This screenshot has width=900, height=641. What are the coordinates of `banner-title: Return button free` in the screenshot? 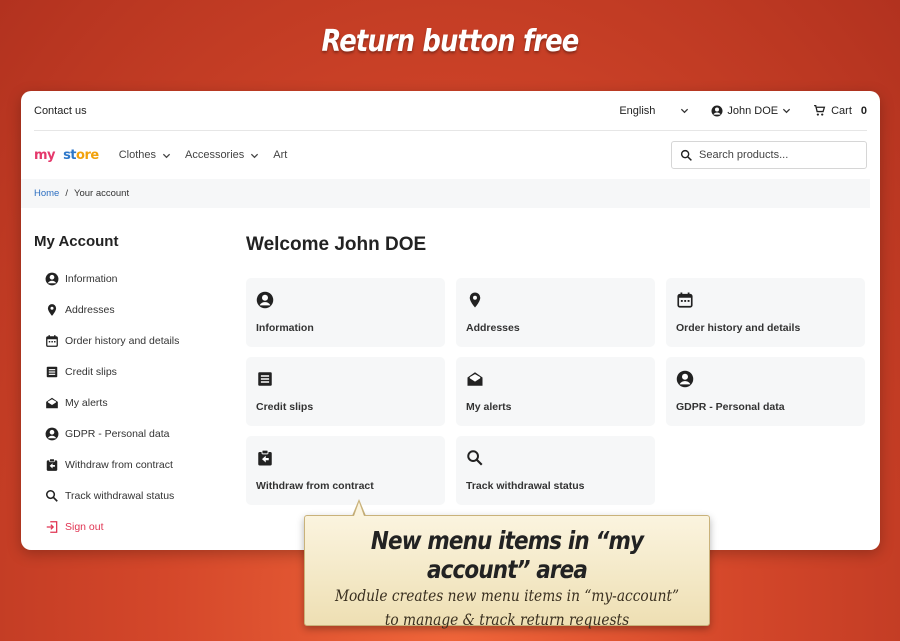 It's located at (450, 41).